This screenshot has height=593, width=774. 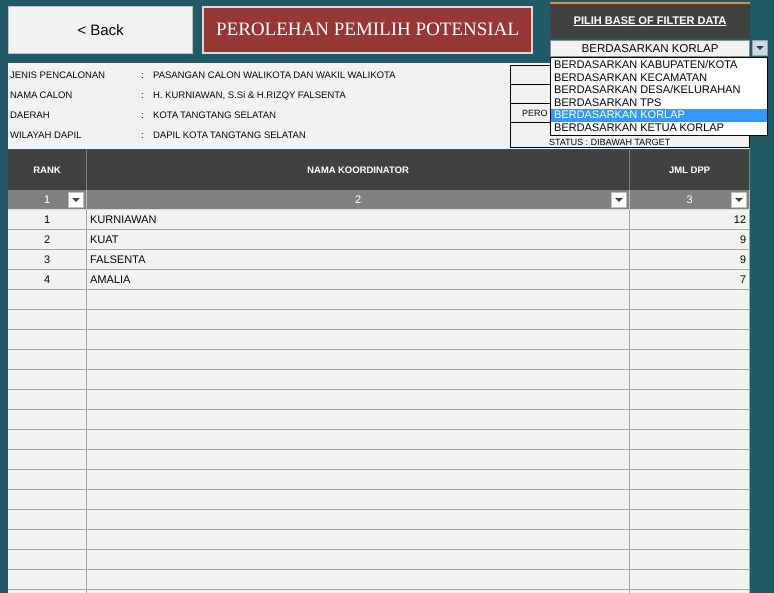 I want to click on table-cell: FALSENTA, so click(x=358, y=260).